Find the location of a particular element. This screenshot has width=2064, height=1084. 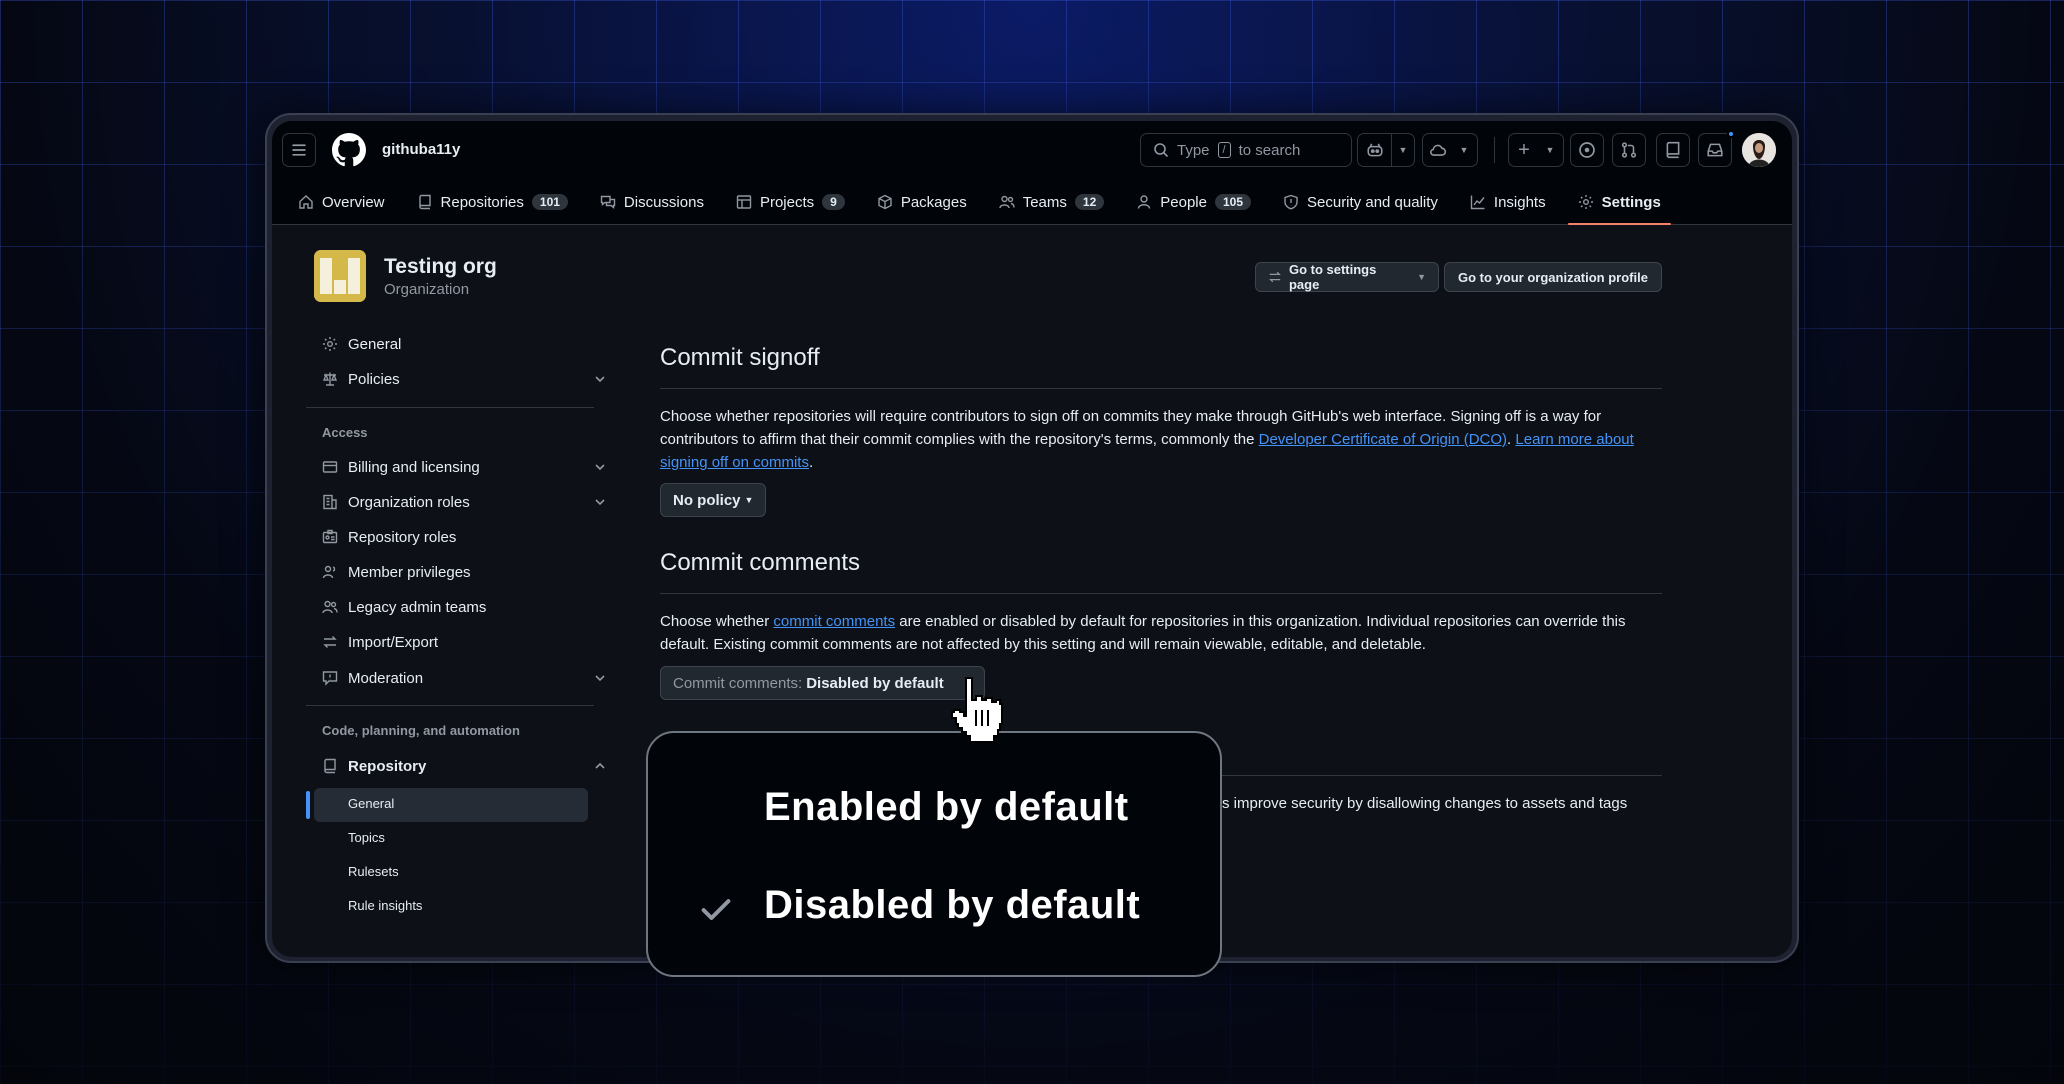

menu-icon is located at coordinates (299, 150).